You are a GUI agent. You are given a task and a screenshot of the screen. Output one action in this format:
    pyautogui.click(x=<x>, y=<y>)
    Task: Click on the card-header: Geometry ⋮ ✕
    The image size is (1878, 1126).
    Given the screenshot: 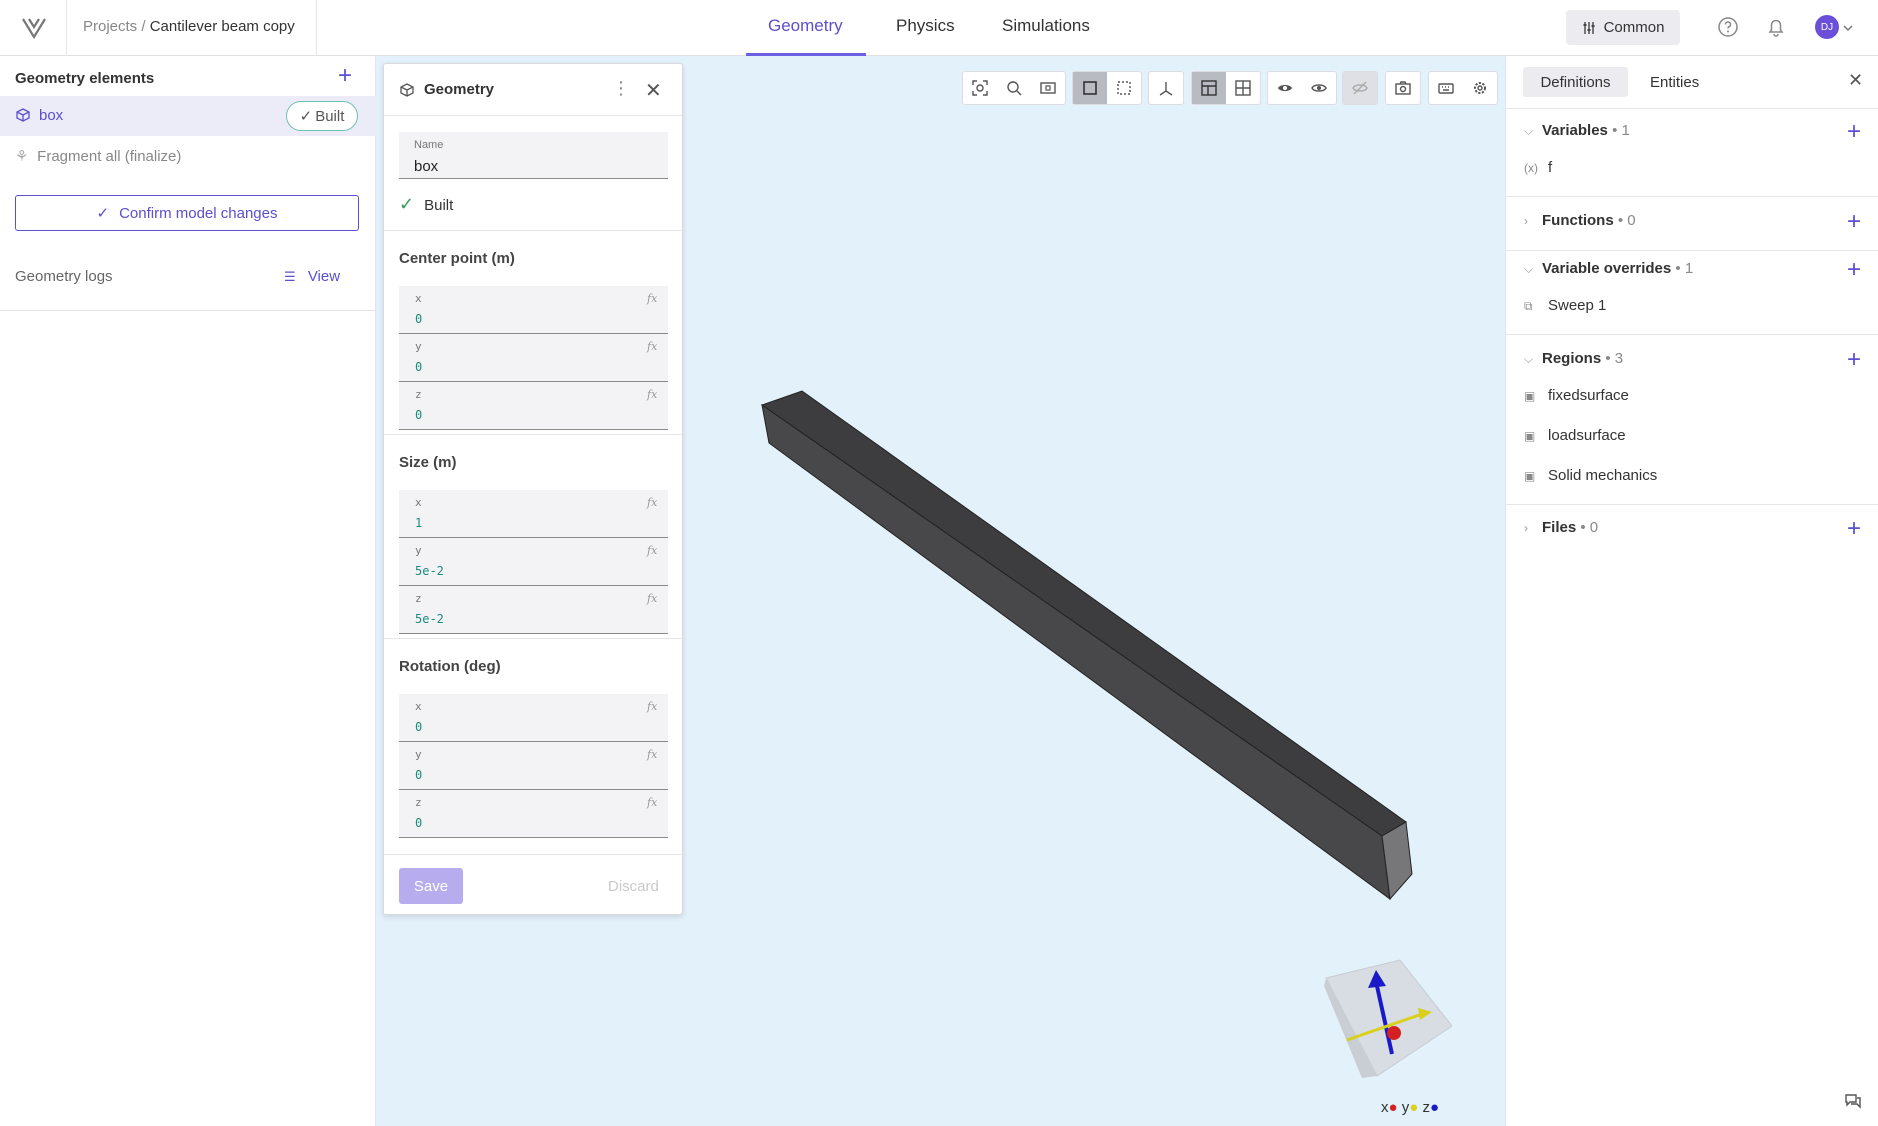 What is the action you would take?
    pyautogui.click(x=533, y=90)
    